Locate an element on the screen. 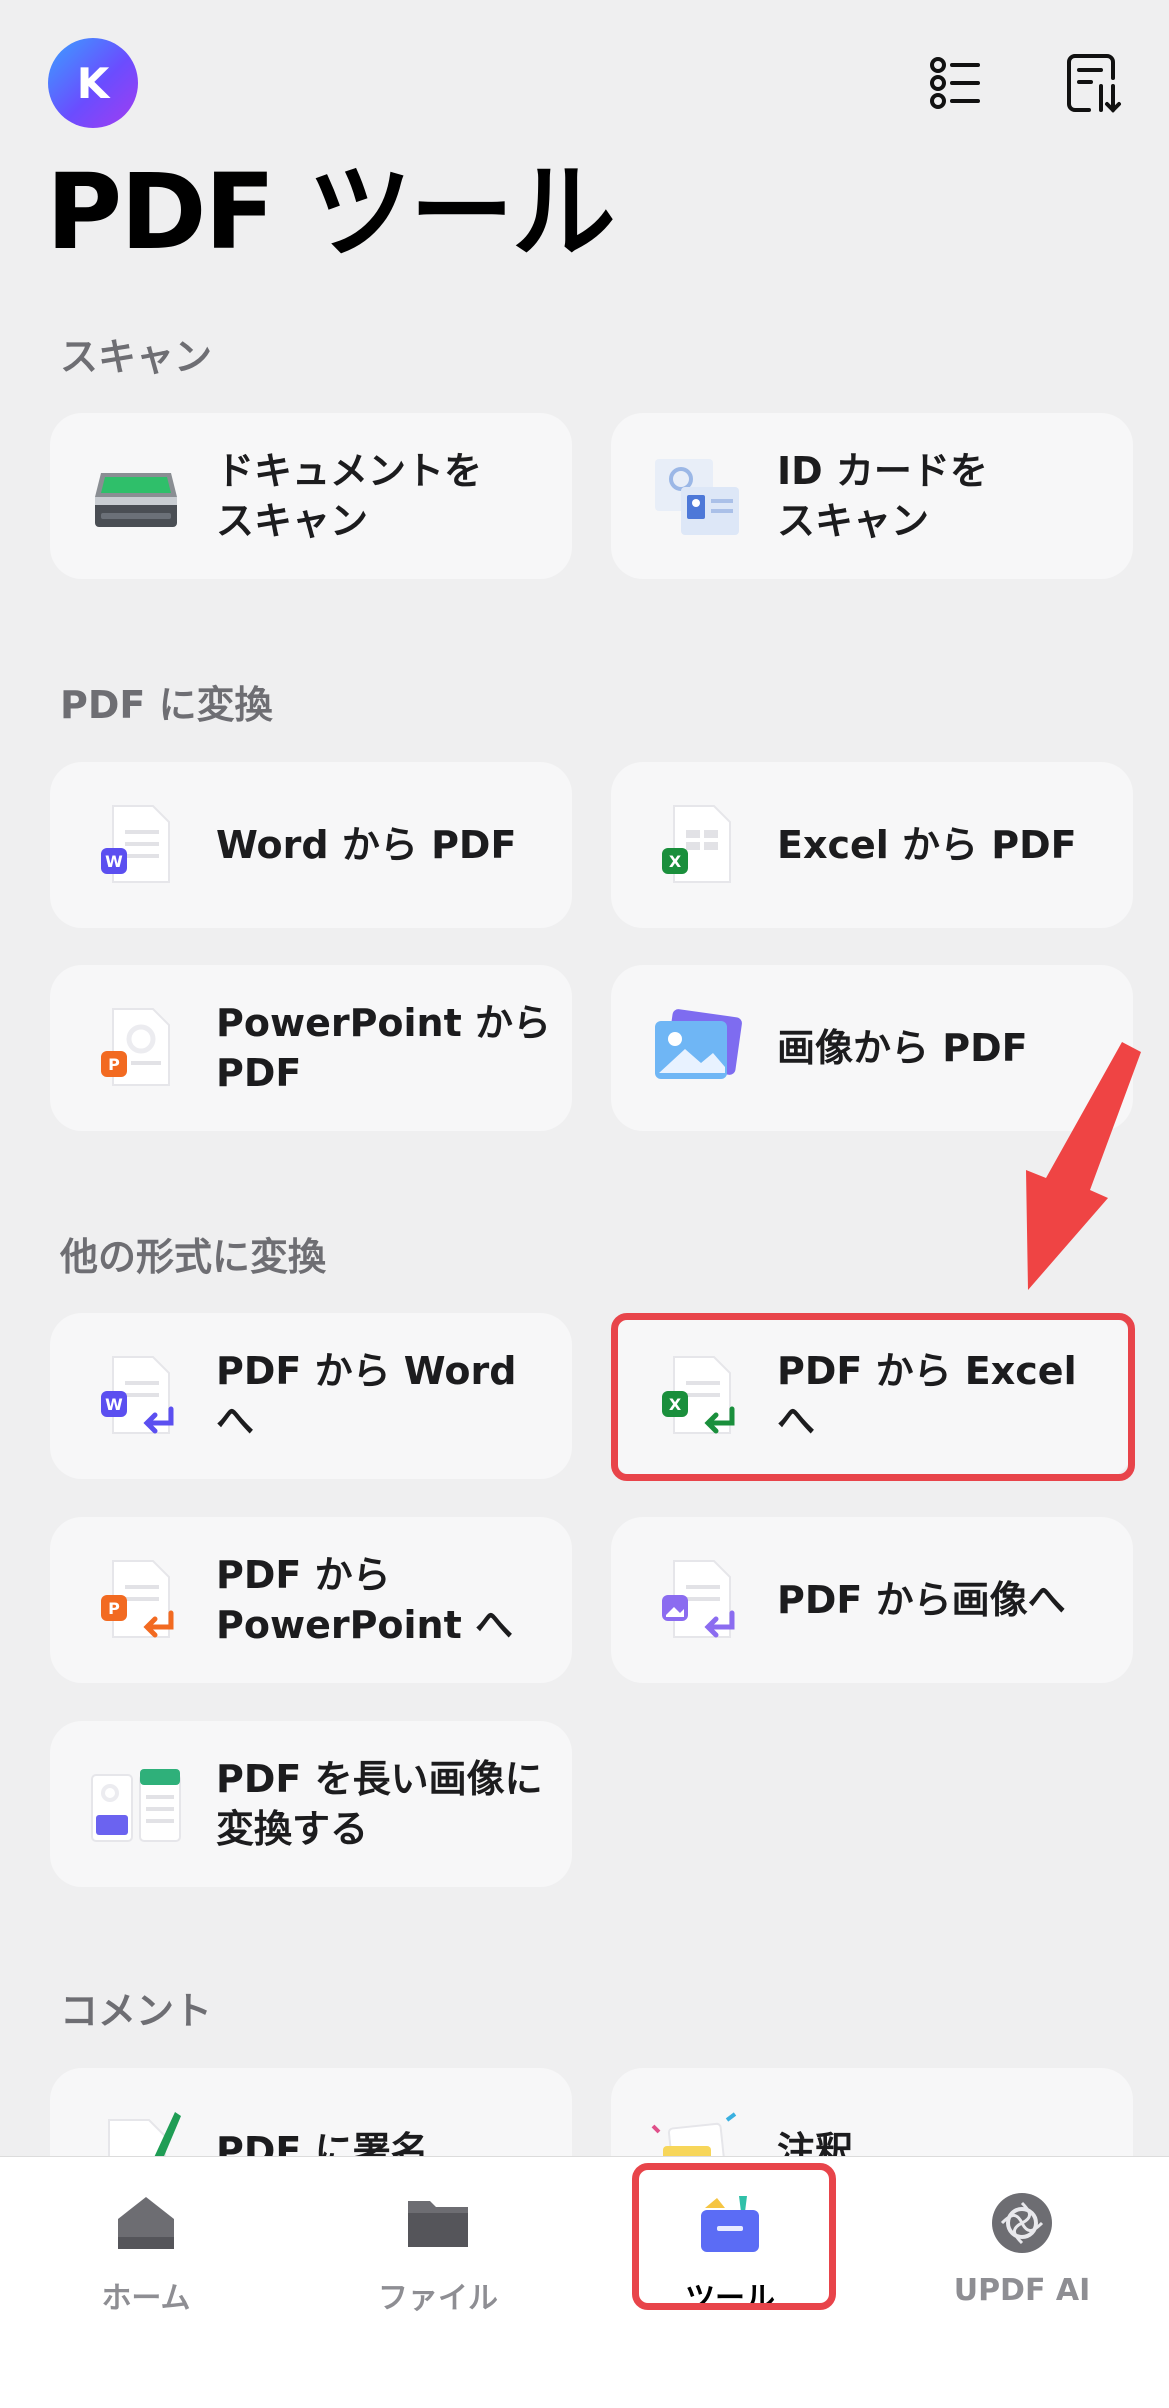 This screenshot has height=2408, width=1169. tab-tools-highlight is located at coordinates (734, 2236).